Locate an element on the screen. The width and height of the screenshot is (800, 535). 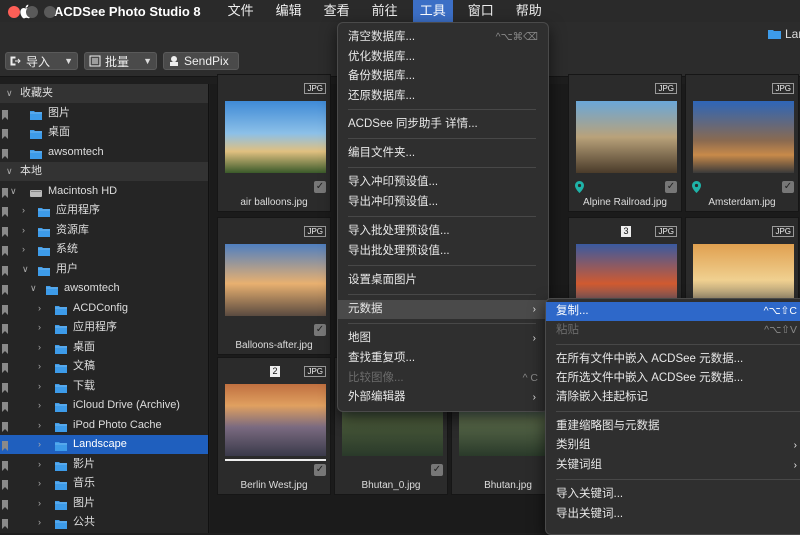
tree-item: › ACDConfig is located at coordinates (104, 308).